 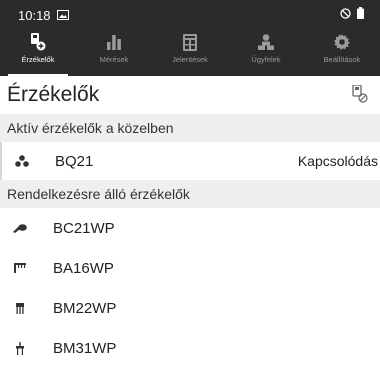 What do you see at coordinates (53, 94) in the screenshot?
I see `page-title: Érzékelők` at bounding box center [53, 94].